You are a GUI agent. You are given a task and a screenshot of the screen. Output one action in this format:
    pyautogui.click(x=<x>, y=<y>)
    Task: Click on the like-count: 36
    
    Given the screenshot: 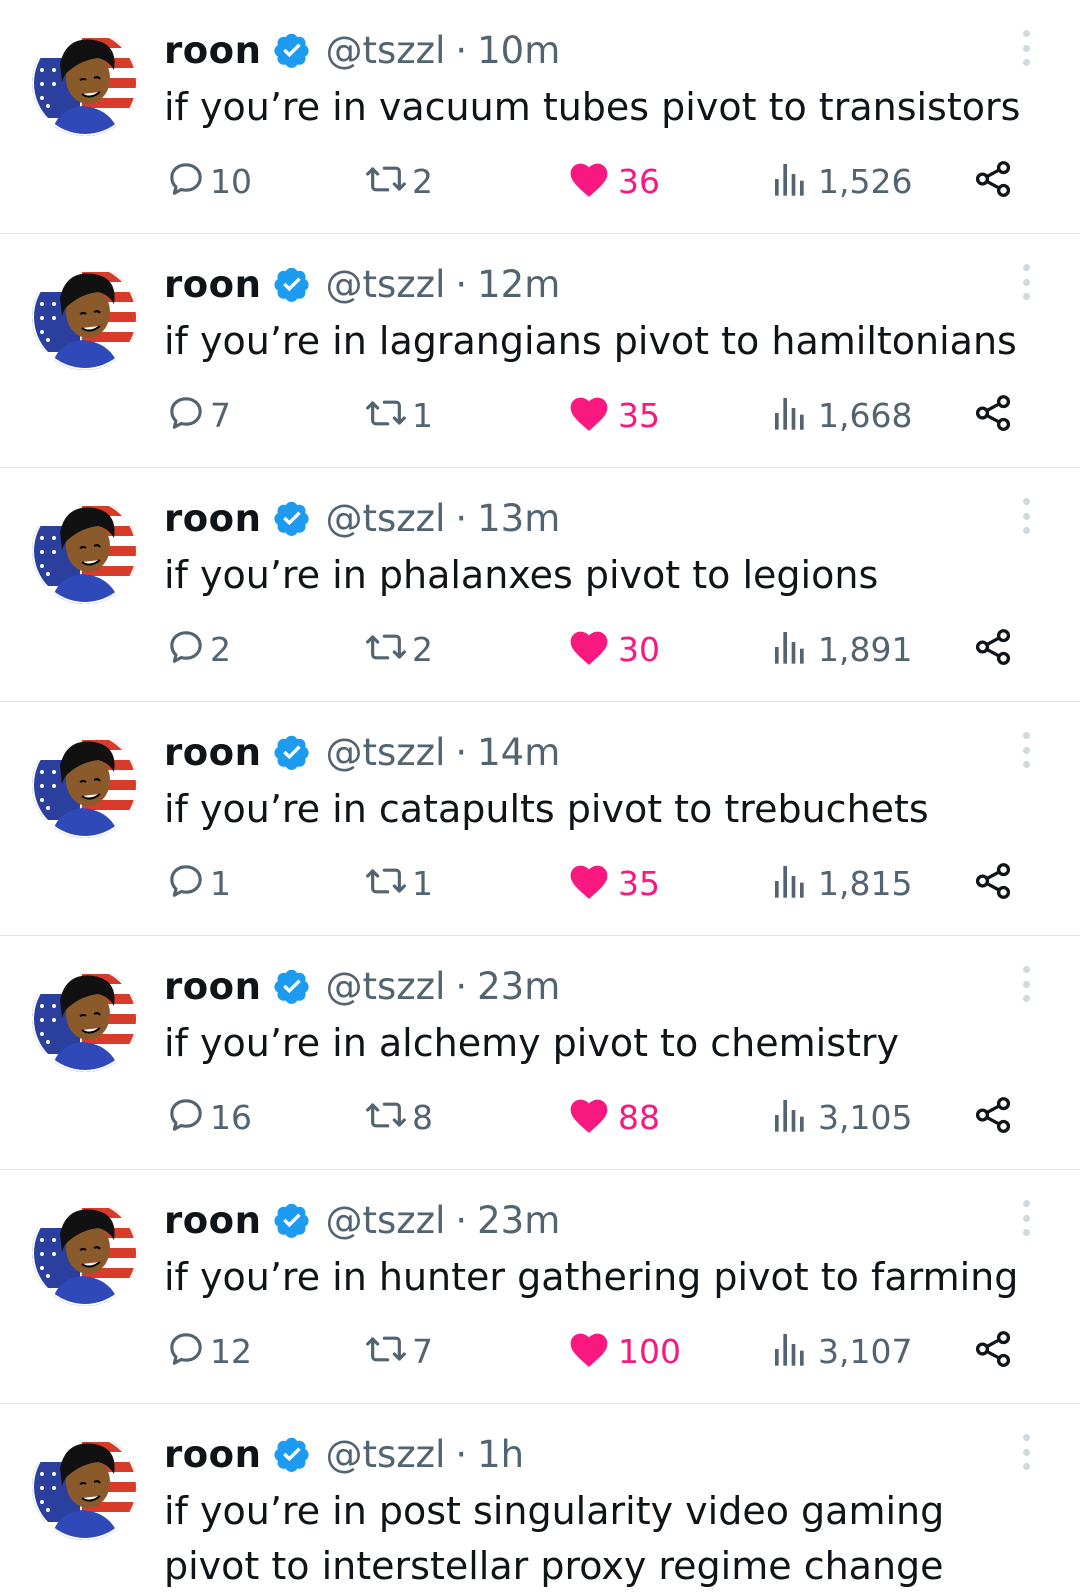 What is the action you would take?
    pyautogui.click(x=639, y=181)
    